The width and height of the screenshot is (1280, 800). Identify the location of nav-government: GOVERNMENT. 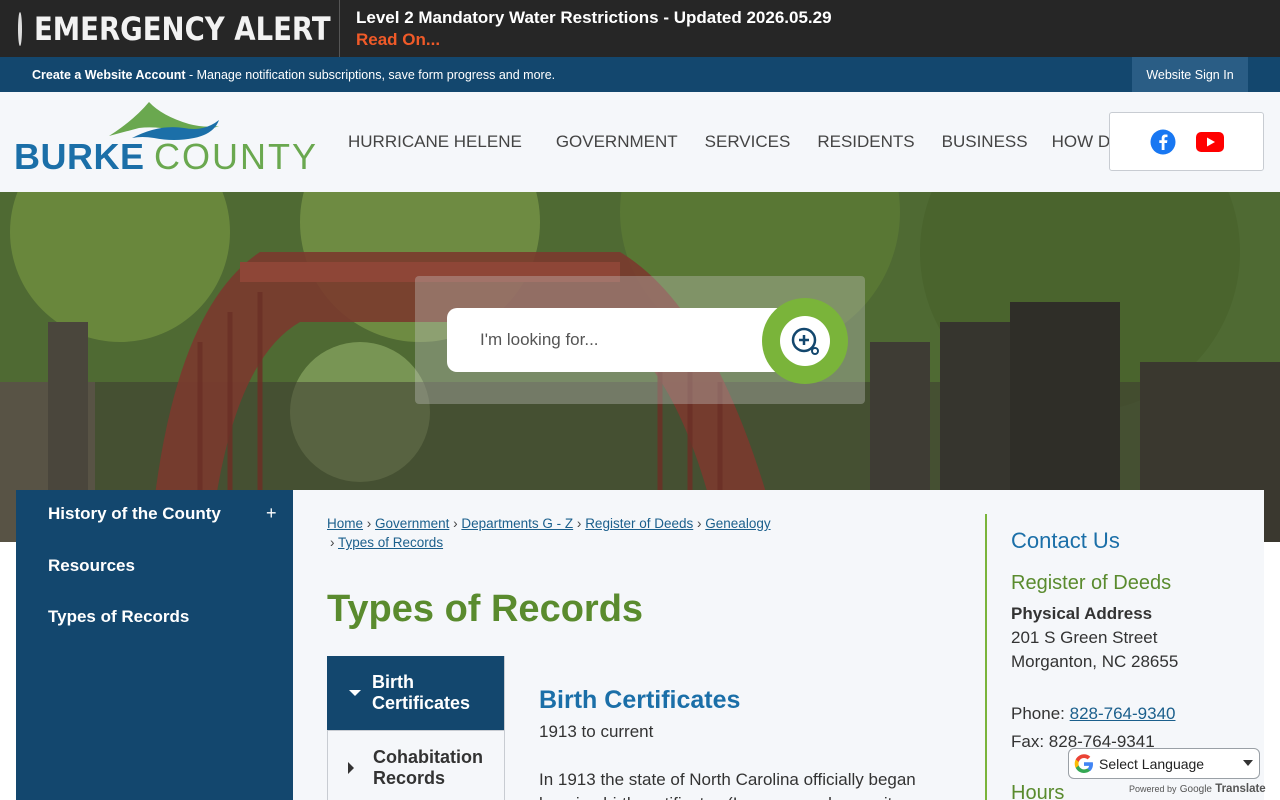
(617, 142).